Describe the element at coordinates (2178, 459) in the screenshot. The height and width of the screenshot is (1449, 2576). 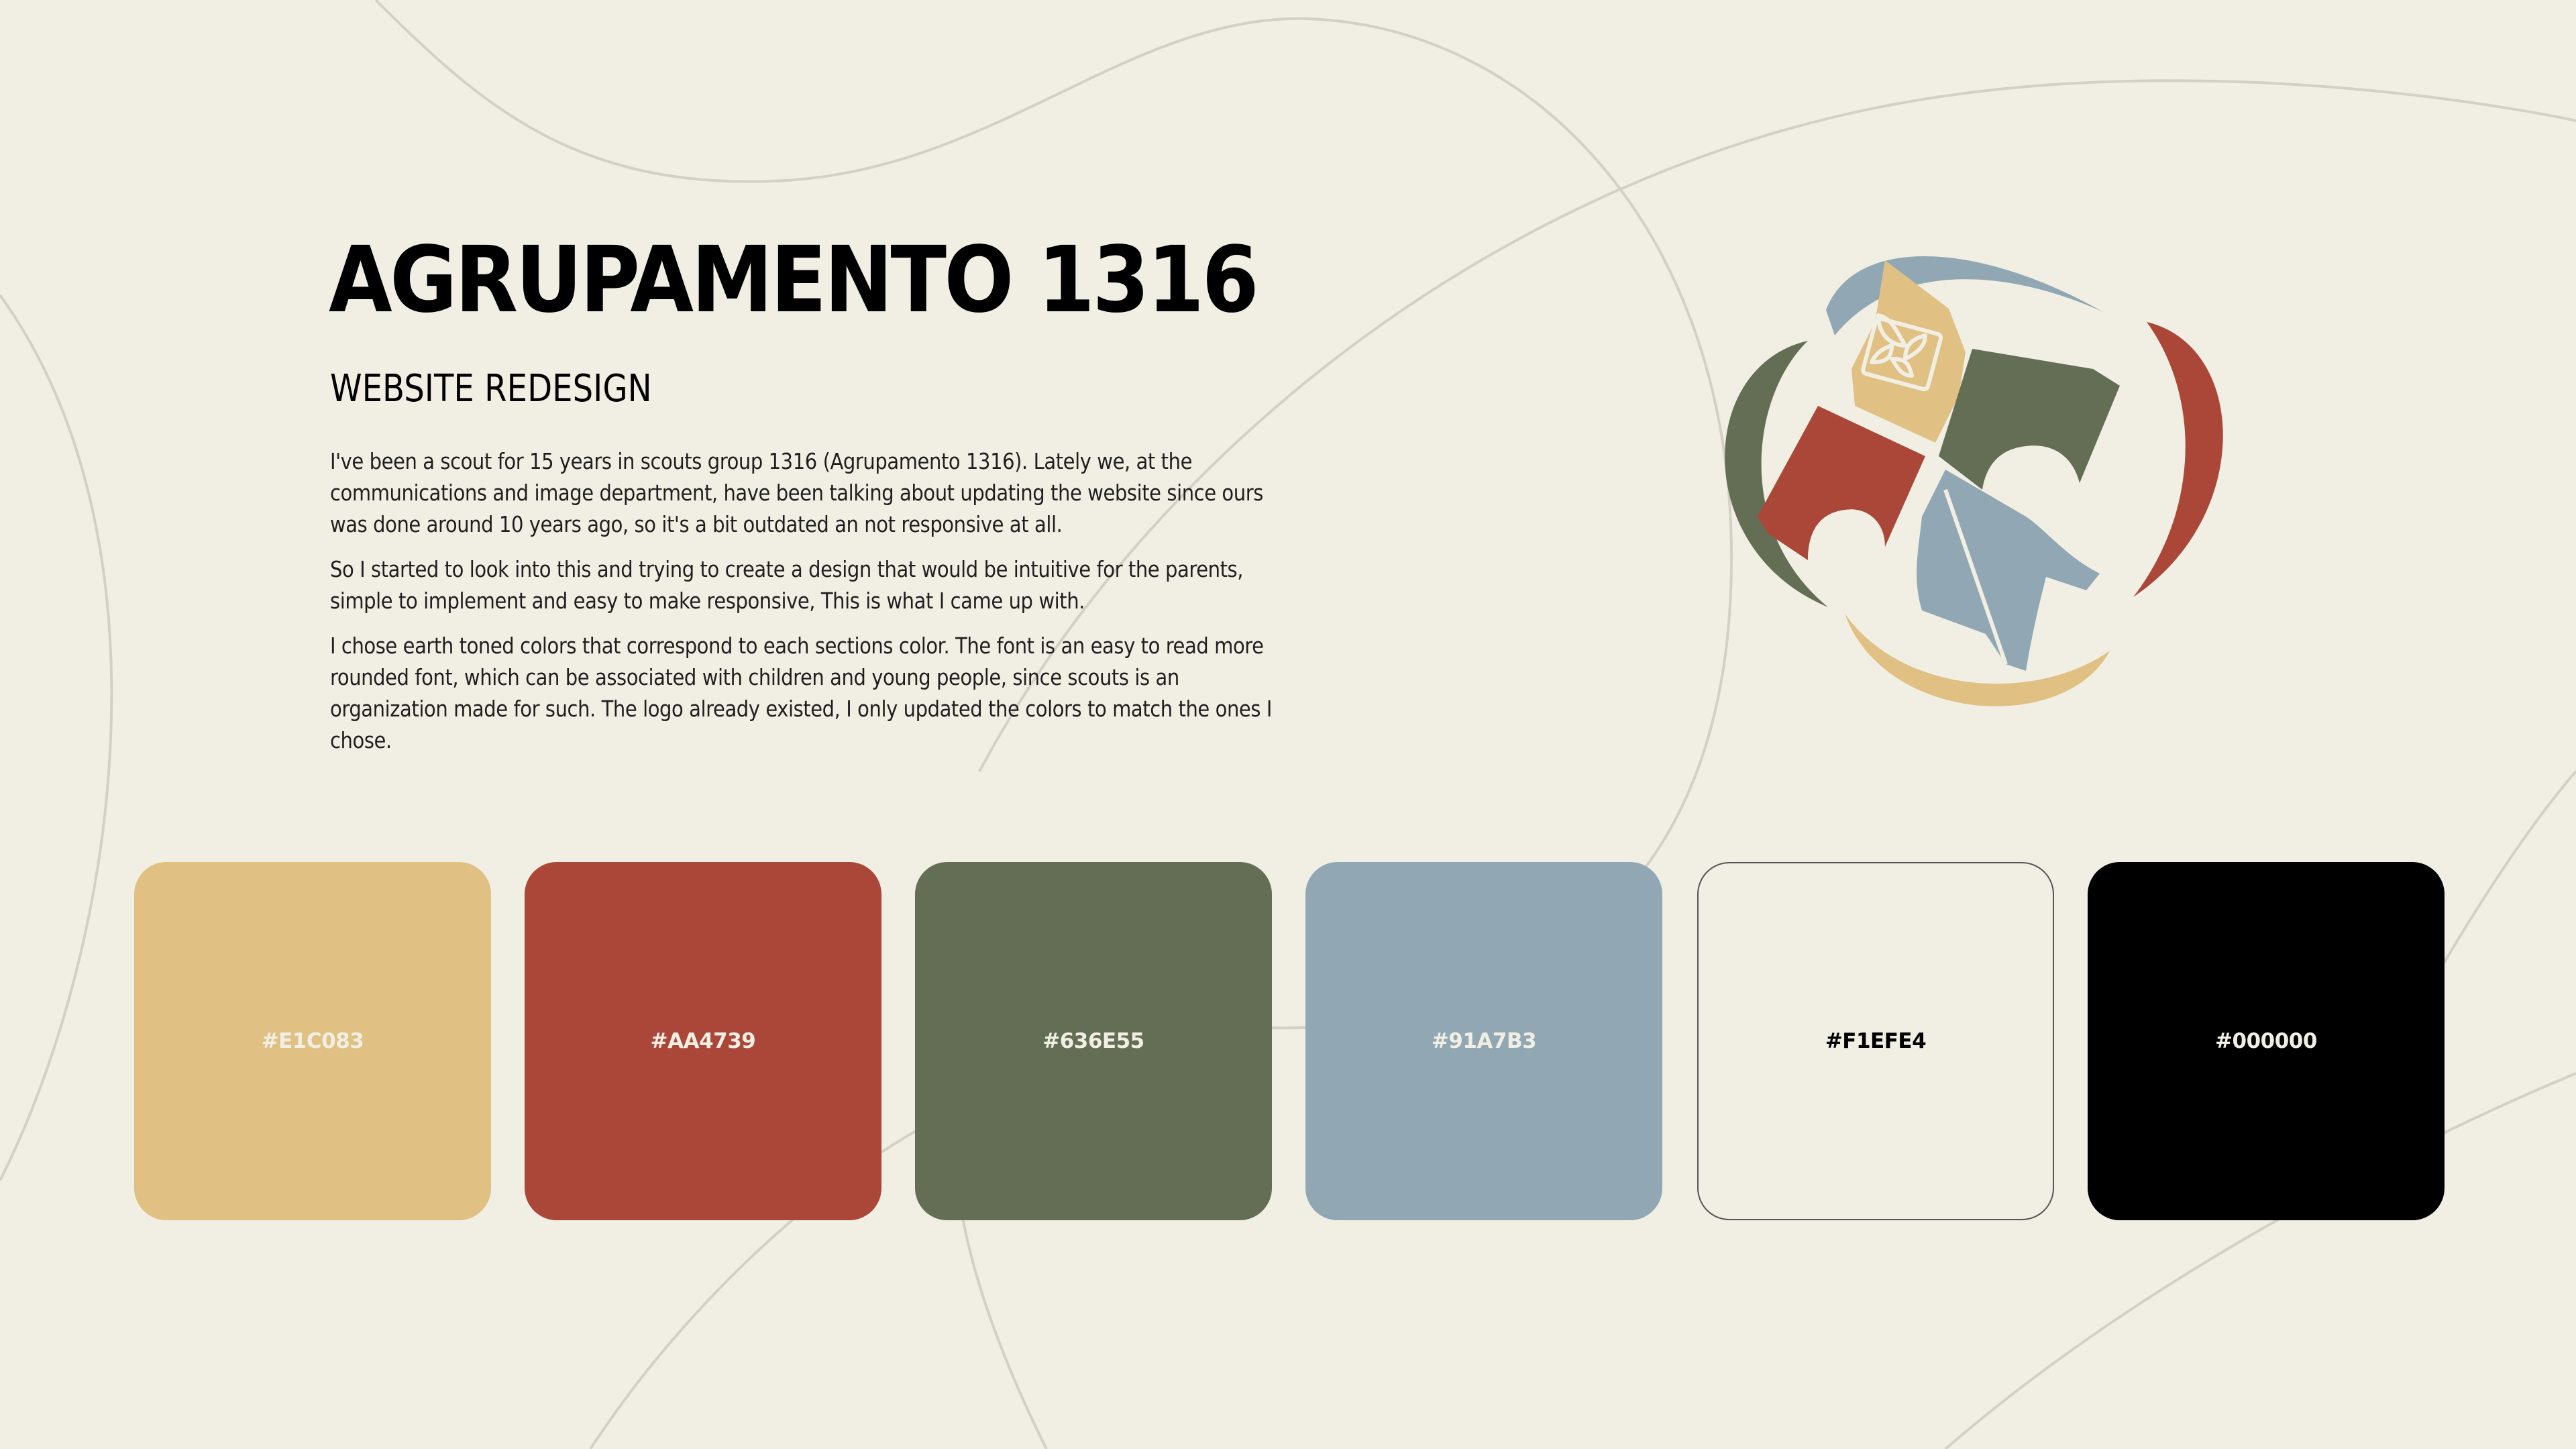
I see `logo-arc-right` at that location.